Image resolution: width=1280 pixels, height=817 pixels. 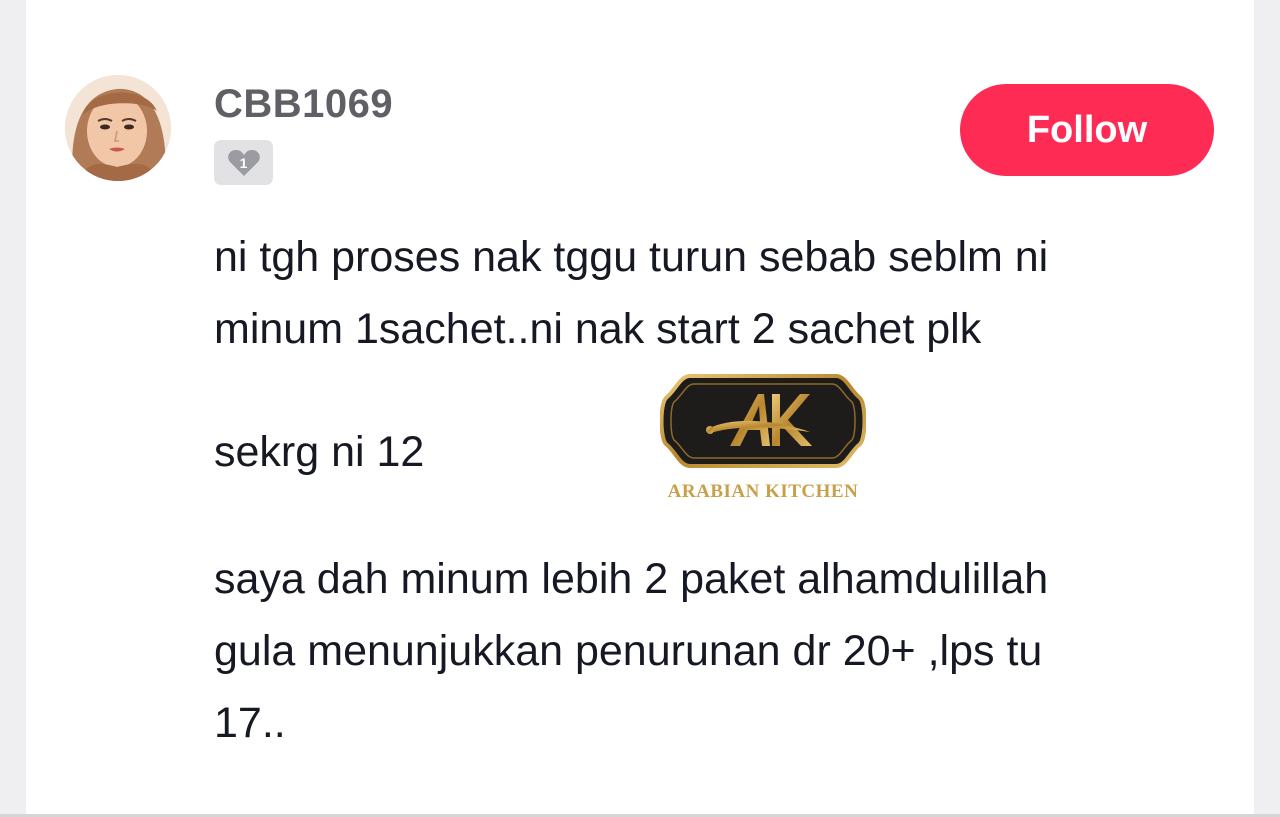 I want to click on level-number: 1, so click(x=243, y=162).